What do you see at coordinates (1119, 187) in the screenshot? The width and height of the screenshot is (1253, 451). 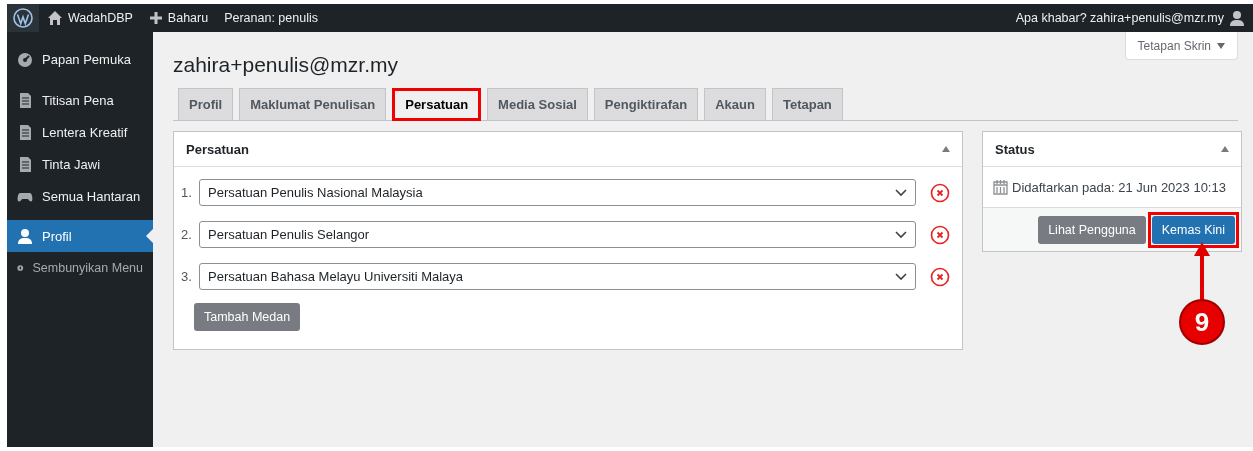 I see `registration-date: Didaftarkan pada: 21 Jun 2023 10:13` at bounding box center [1119, 187].